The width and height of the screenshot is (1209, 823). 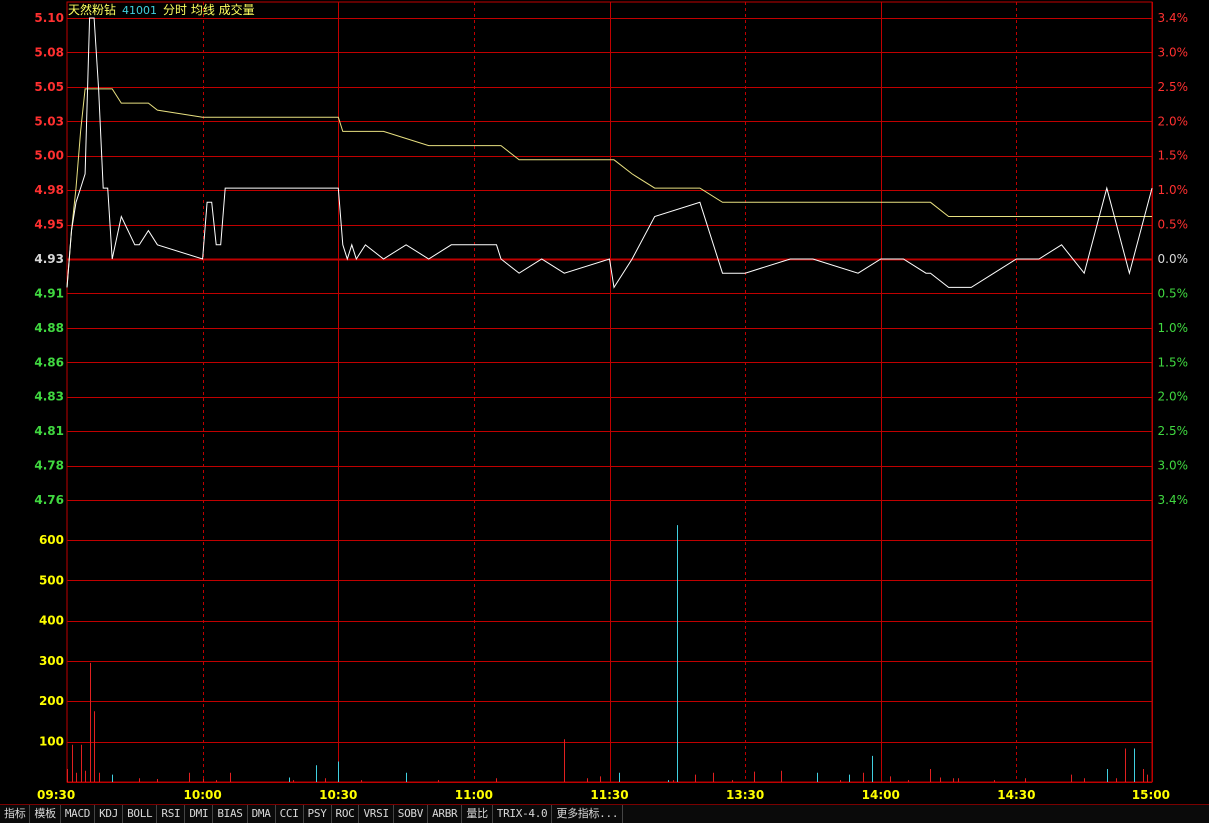 I want to click on time-tick-label: 11:00, so click(x=474, y=795).